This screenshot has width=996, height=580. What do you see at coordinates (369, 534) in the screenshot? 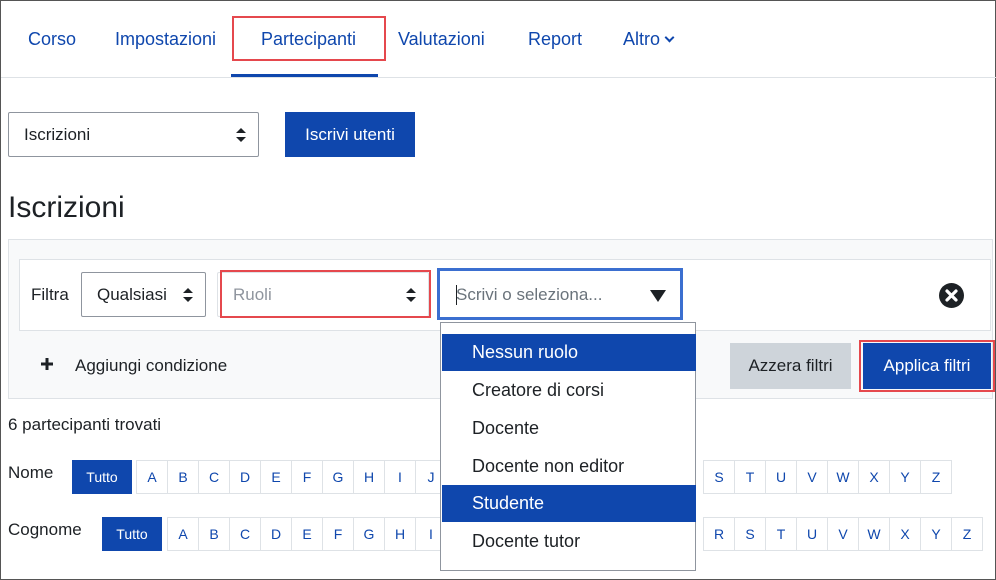
I see `last-initial-g: G` at bounding box center [369, 534].